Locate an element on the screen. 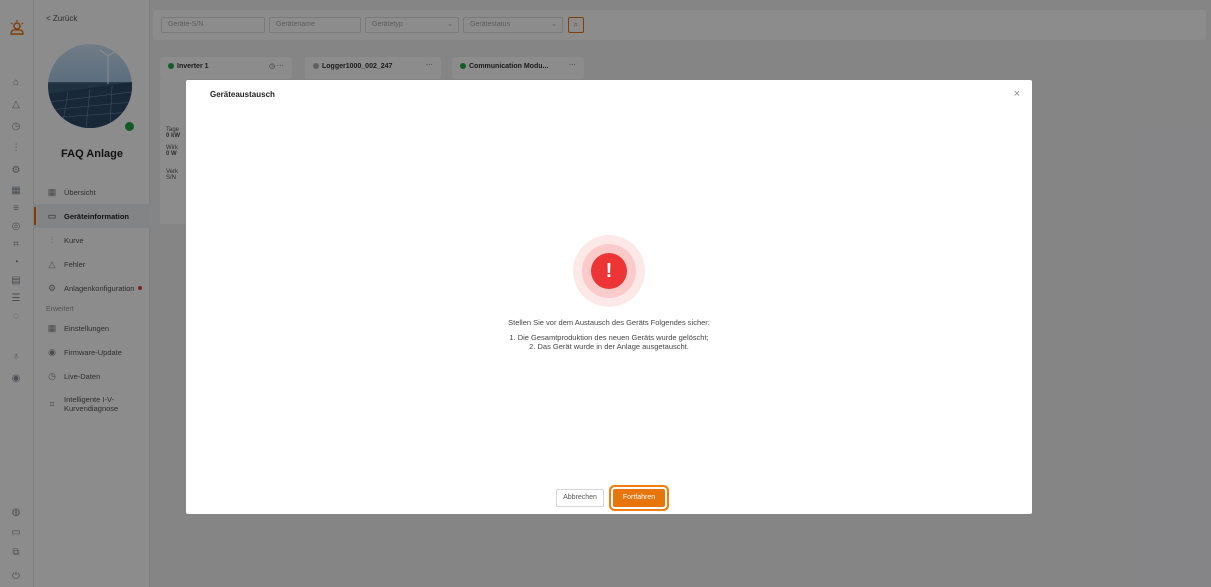 The width and height of the screenshot is (1211, 587). close-icon: × is located at coordinates (1017, 94).